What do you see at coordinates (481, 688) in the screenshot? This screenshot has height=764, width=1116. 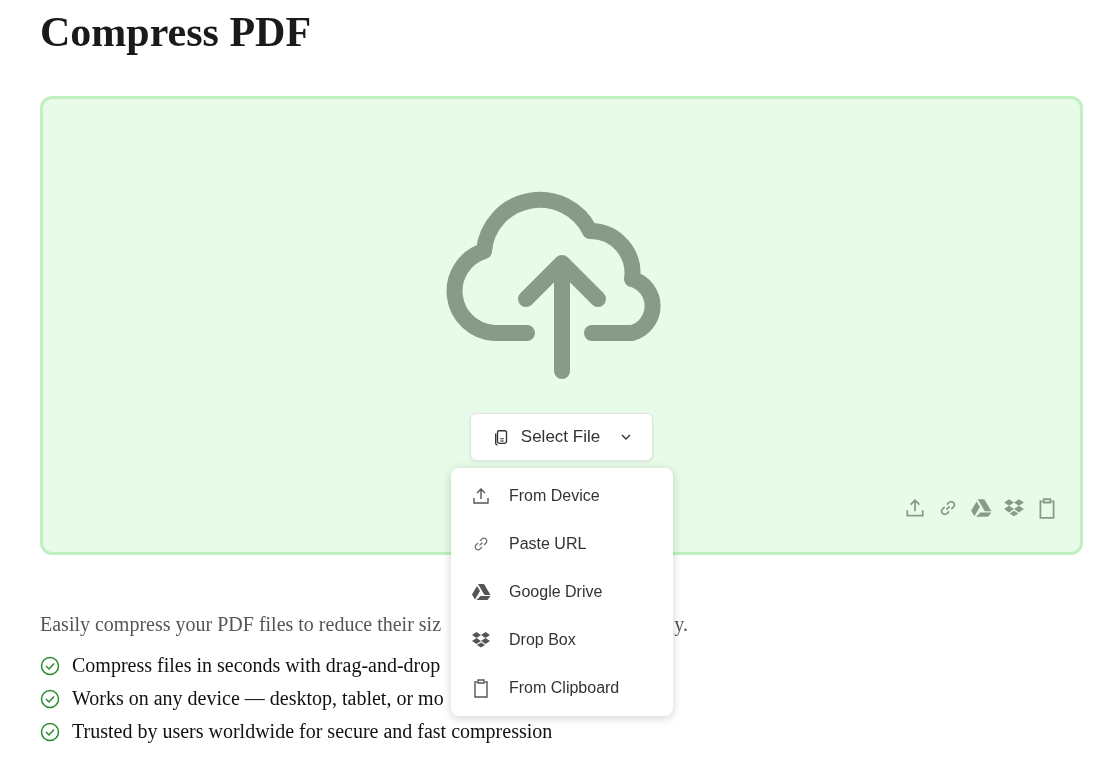 I see `clipboard-icon` at bounding box center [481, 688].